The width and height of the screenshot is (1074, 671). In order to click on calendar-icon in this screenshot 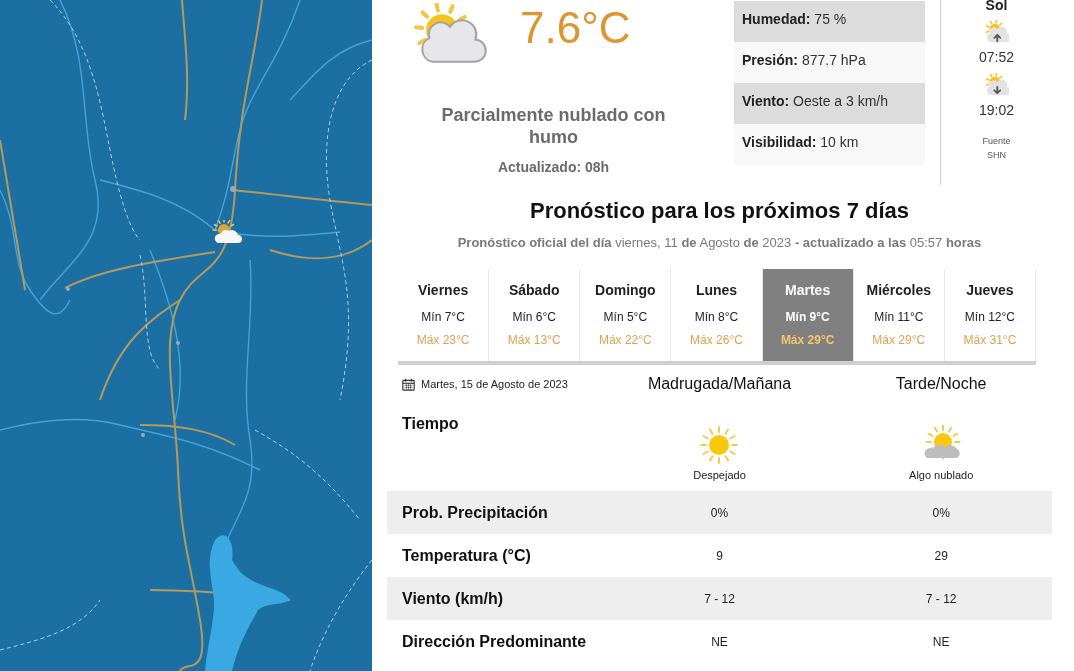, I will do `click(408, 384)`.